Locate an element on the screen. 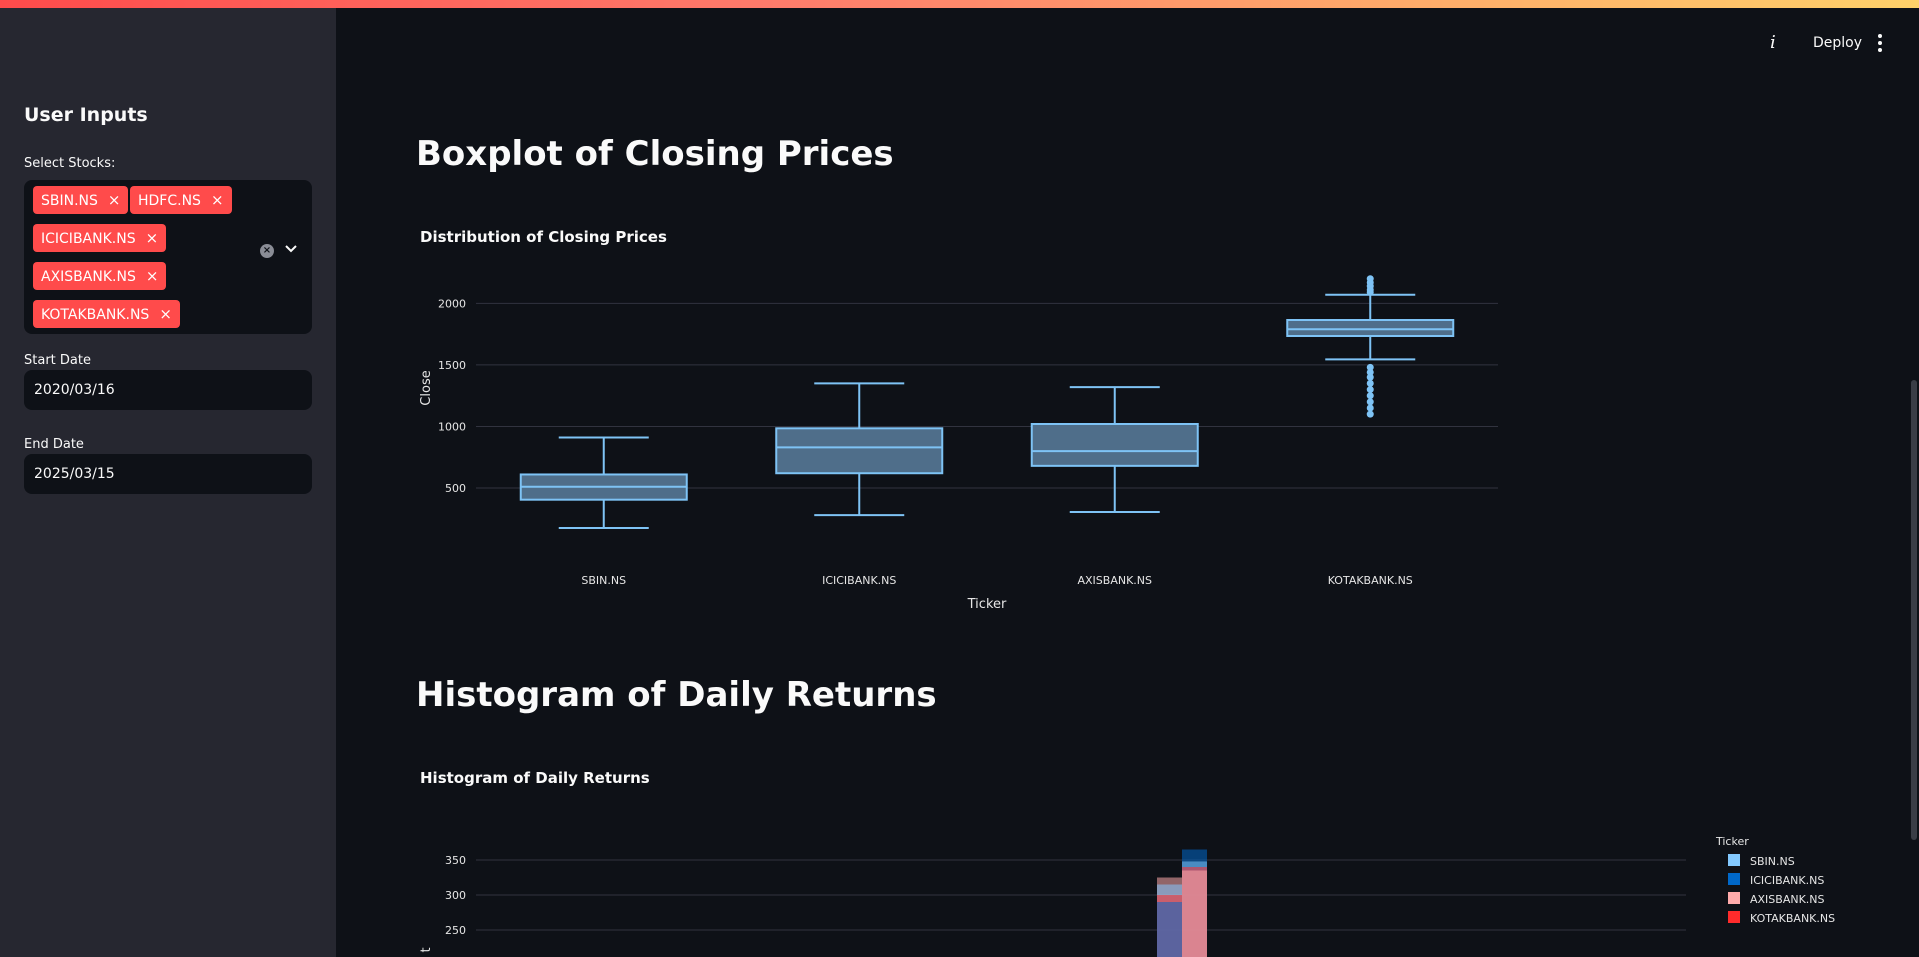  chip-label: ICICIBANK.NS is located at coordinates (88, 239).